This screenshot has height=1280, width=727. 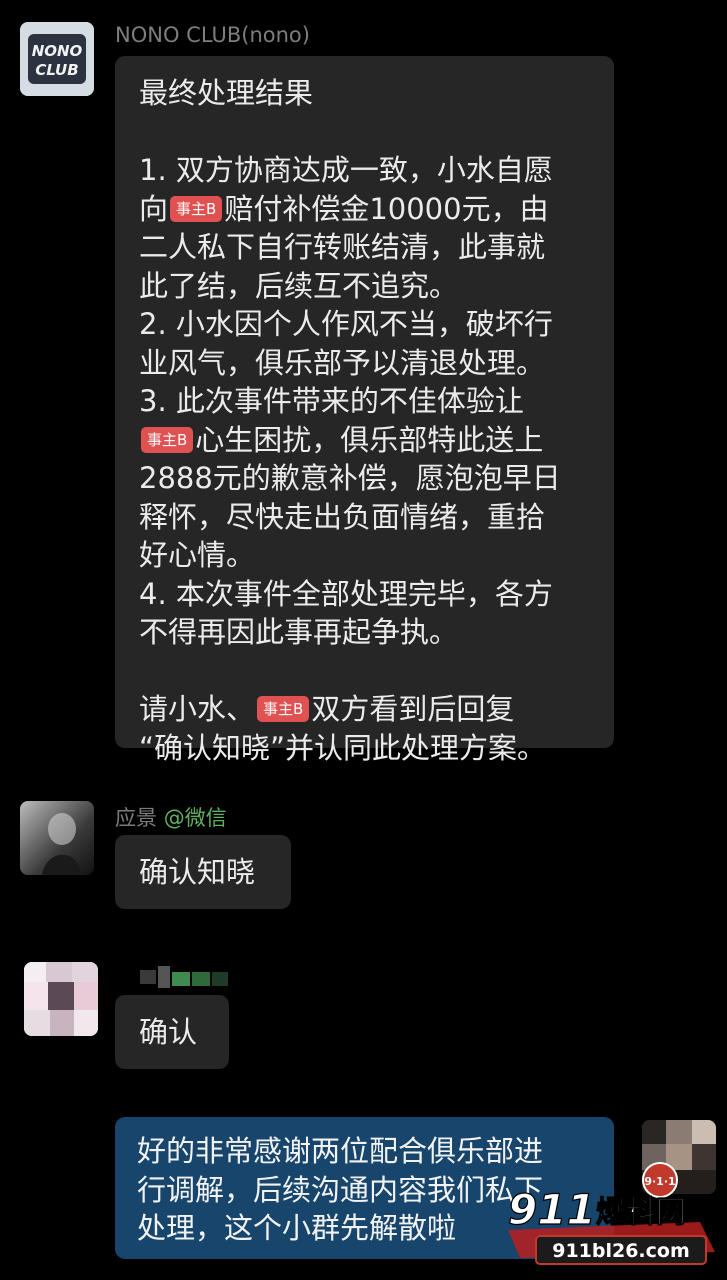 I want to click on watermark-brand: 爆料网, so click(x=641, y=1212).